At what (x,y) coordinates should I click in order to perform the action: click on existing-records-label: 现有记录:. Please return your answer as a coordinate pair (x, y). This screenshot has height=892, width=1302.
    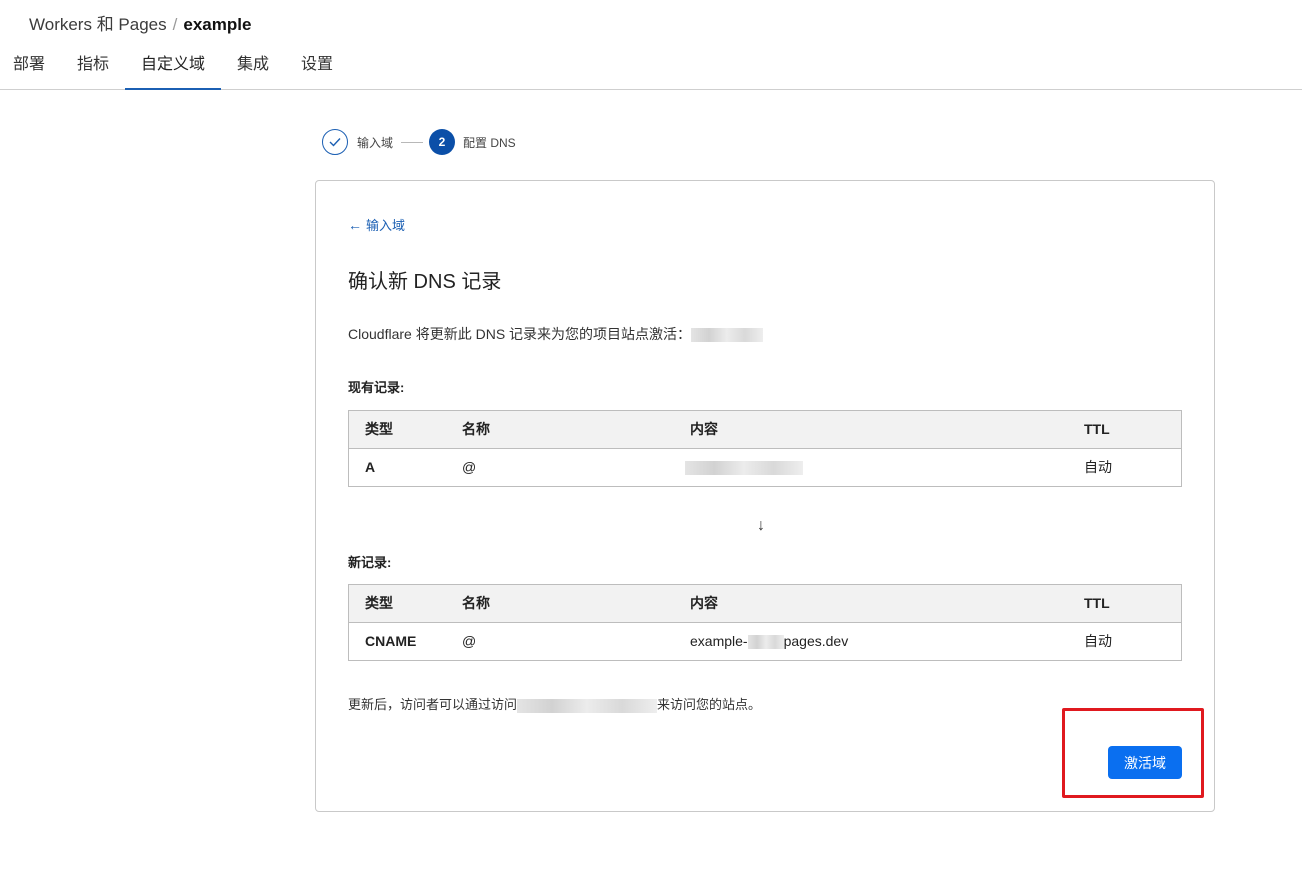
    Looking at the image, I should click on (376, 387).